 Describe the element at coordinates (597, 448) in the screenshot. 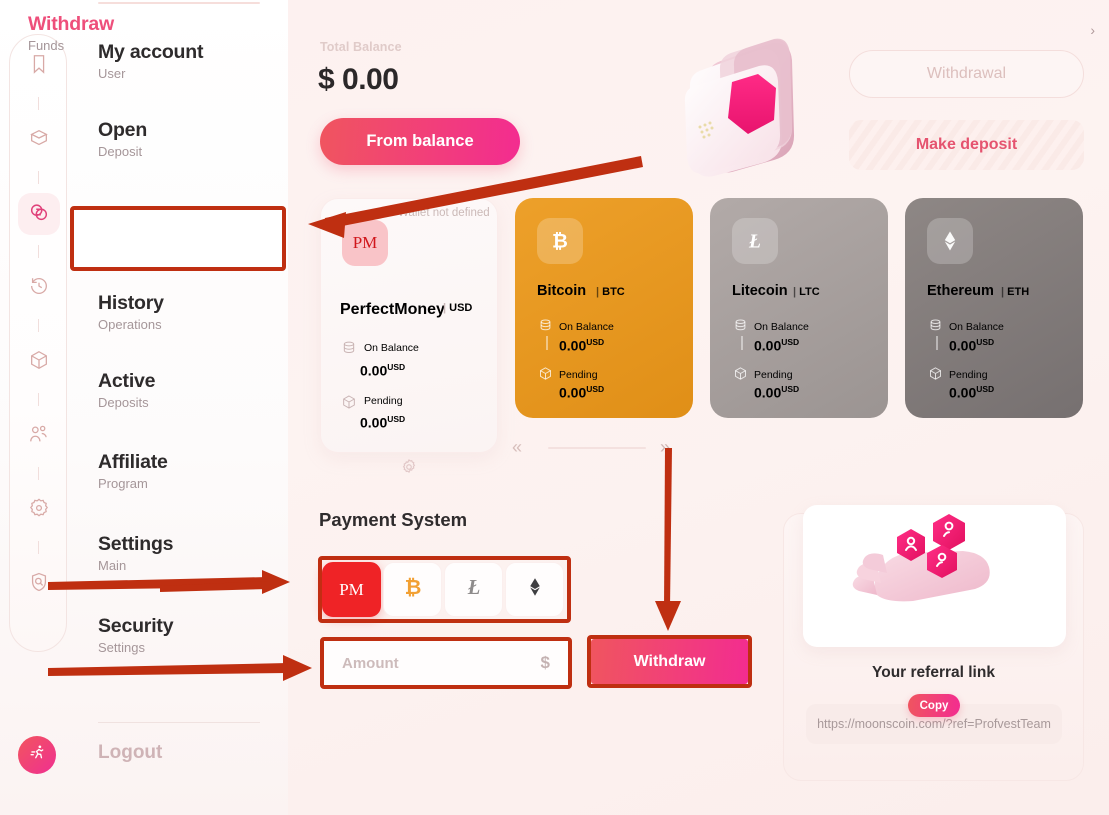

I see `carousel-track` at that location.